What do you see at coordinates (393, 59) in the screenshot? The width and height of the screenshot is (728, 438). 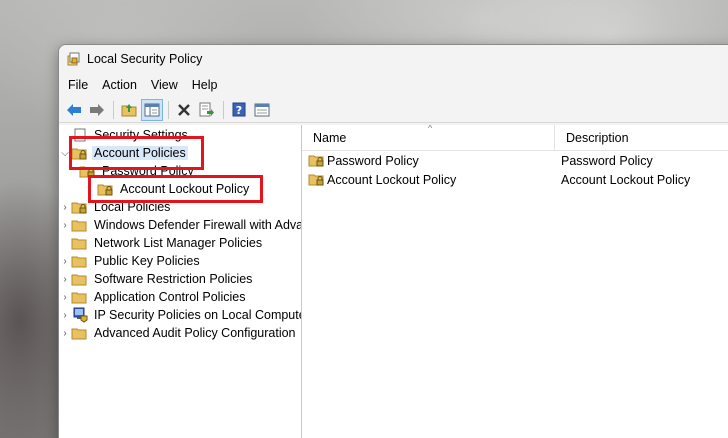 I see `title-bar: Local Security Policy` at bounding box center [393, 59].